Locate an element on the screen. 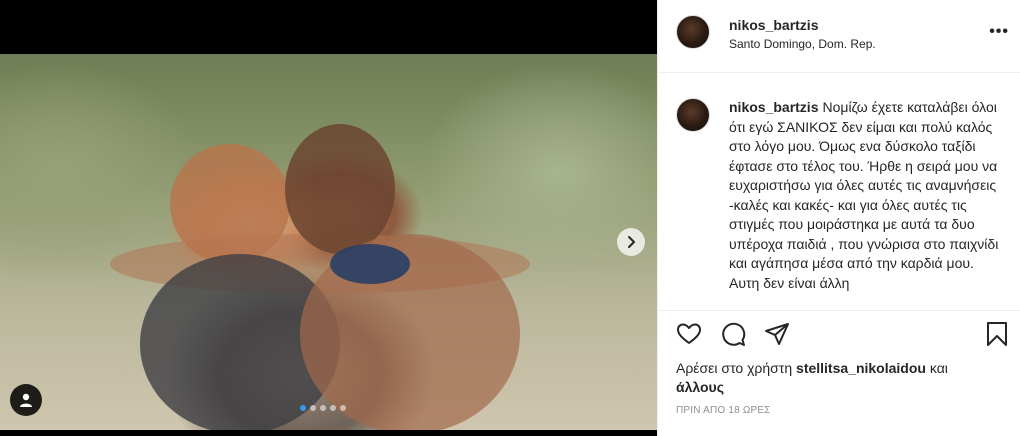  post-timestamp: ΠΡΙΝ ΑΠΟ 18 ΩΡΕΣ is located at coordinates (723, 410).